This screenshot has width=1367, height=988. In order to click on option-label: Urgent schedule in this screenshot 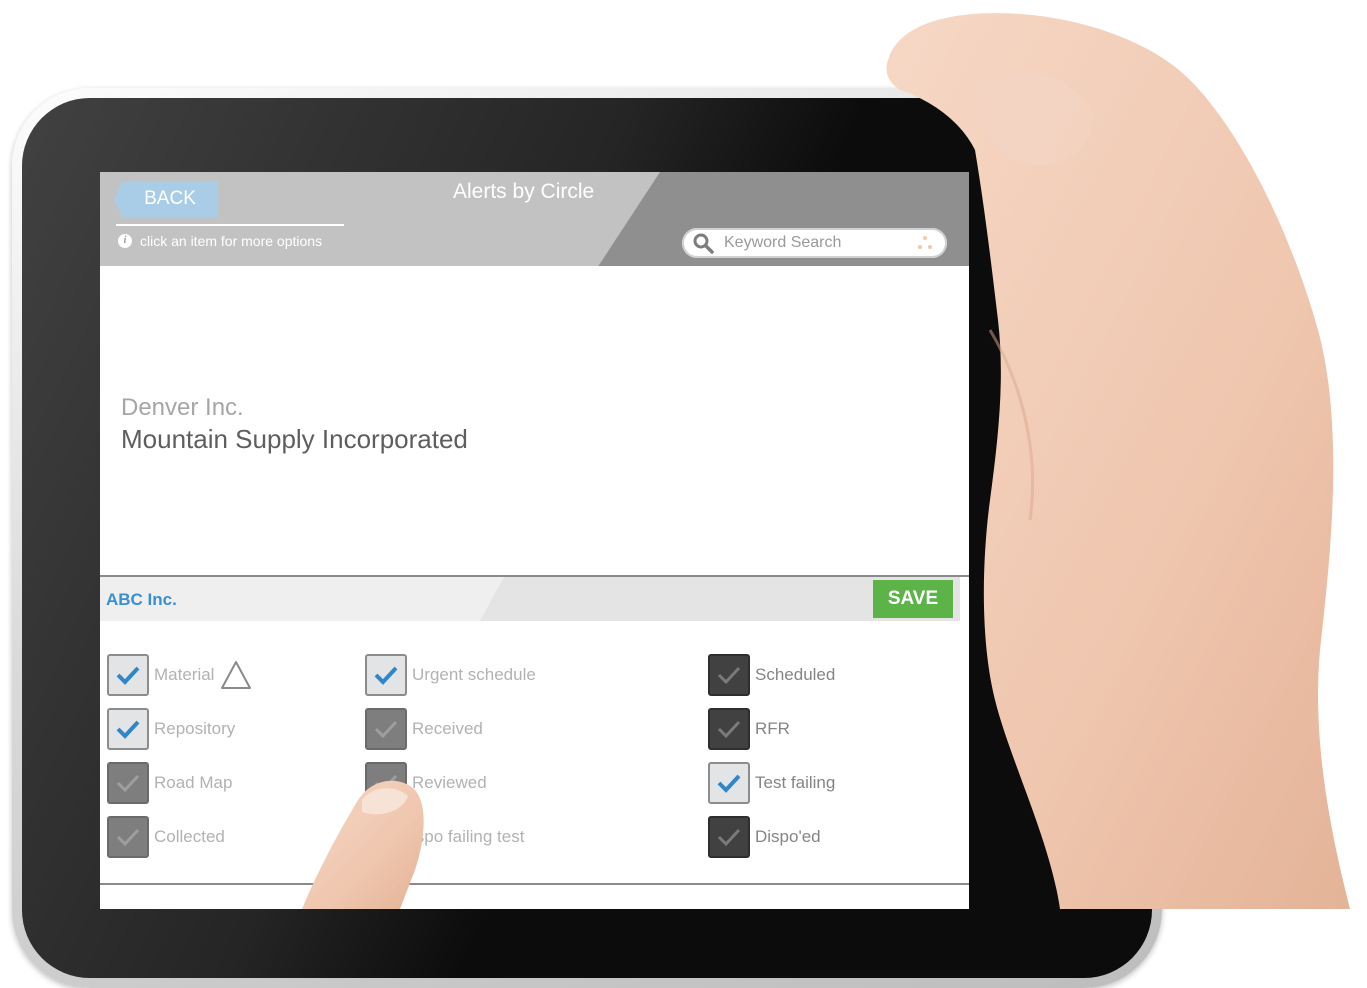, I will do `click(474, 674)`.